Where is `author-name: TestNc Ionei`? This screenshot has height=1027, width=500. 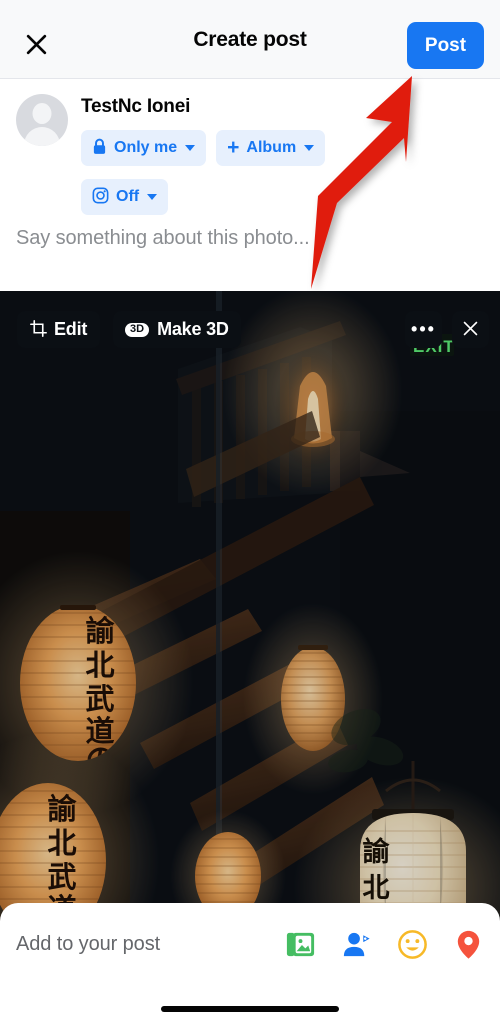
author-name: TestNc Ionei is located at coordinates (136, 106).